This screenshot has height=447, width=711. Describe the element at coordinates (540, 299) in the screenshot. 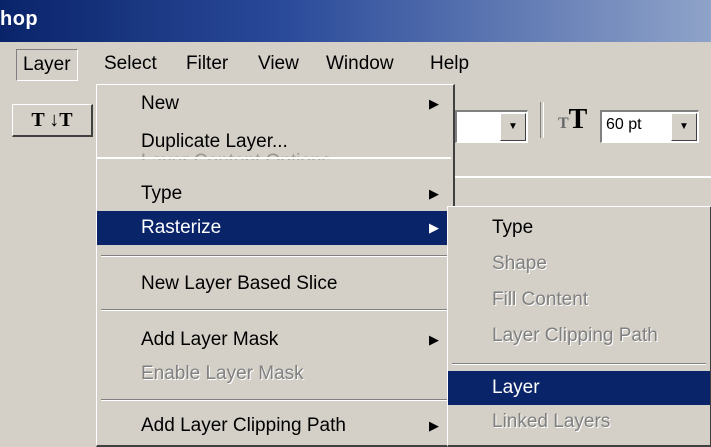

I see `menu-item-label: Fill Content` at that location.